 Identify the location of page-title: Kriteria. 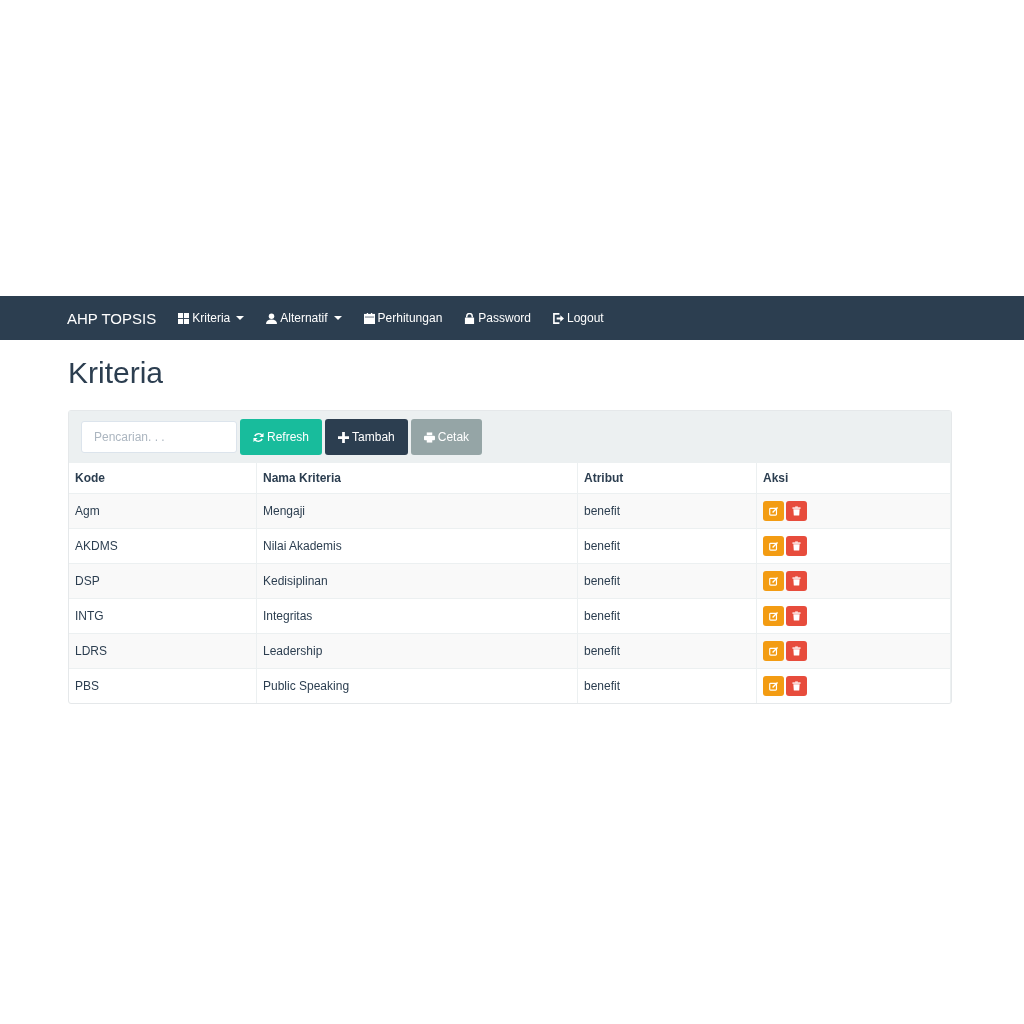
(116, 373).